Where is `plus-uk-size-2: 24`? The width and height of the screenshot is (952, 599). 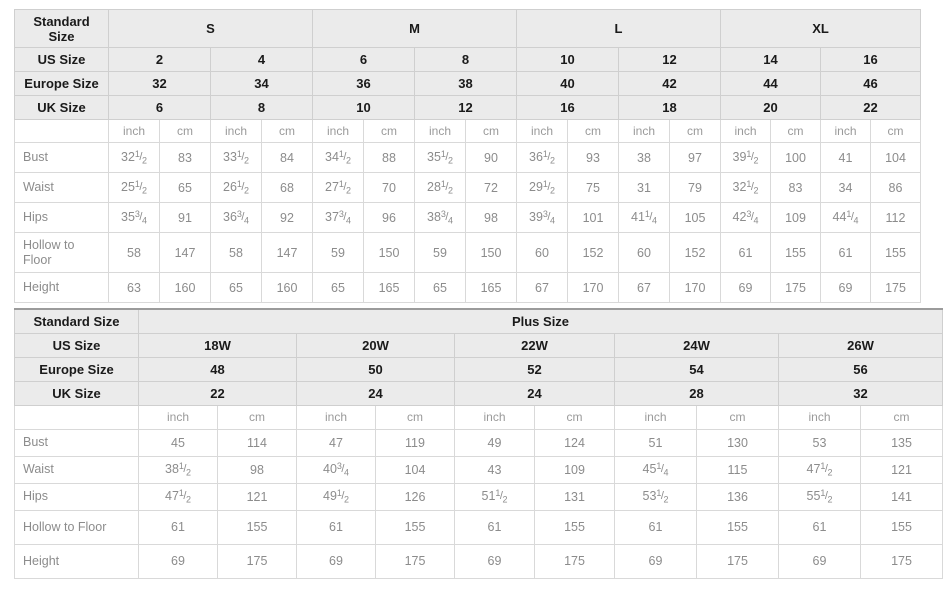
plus-uk-size-2: 24 is located at coordinates (534, 393).